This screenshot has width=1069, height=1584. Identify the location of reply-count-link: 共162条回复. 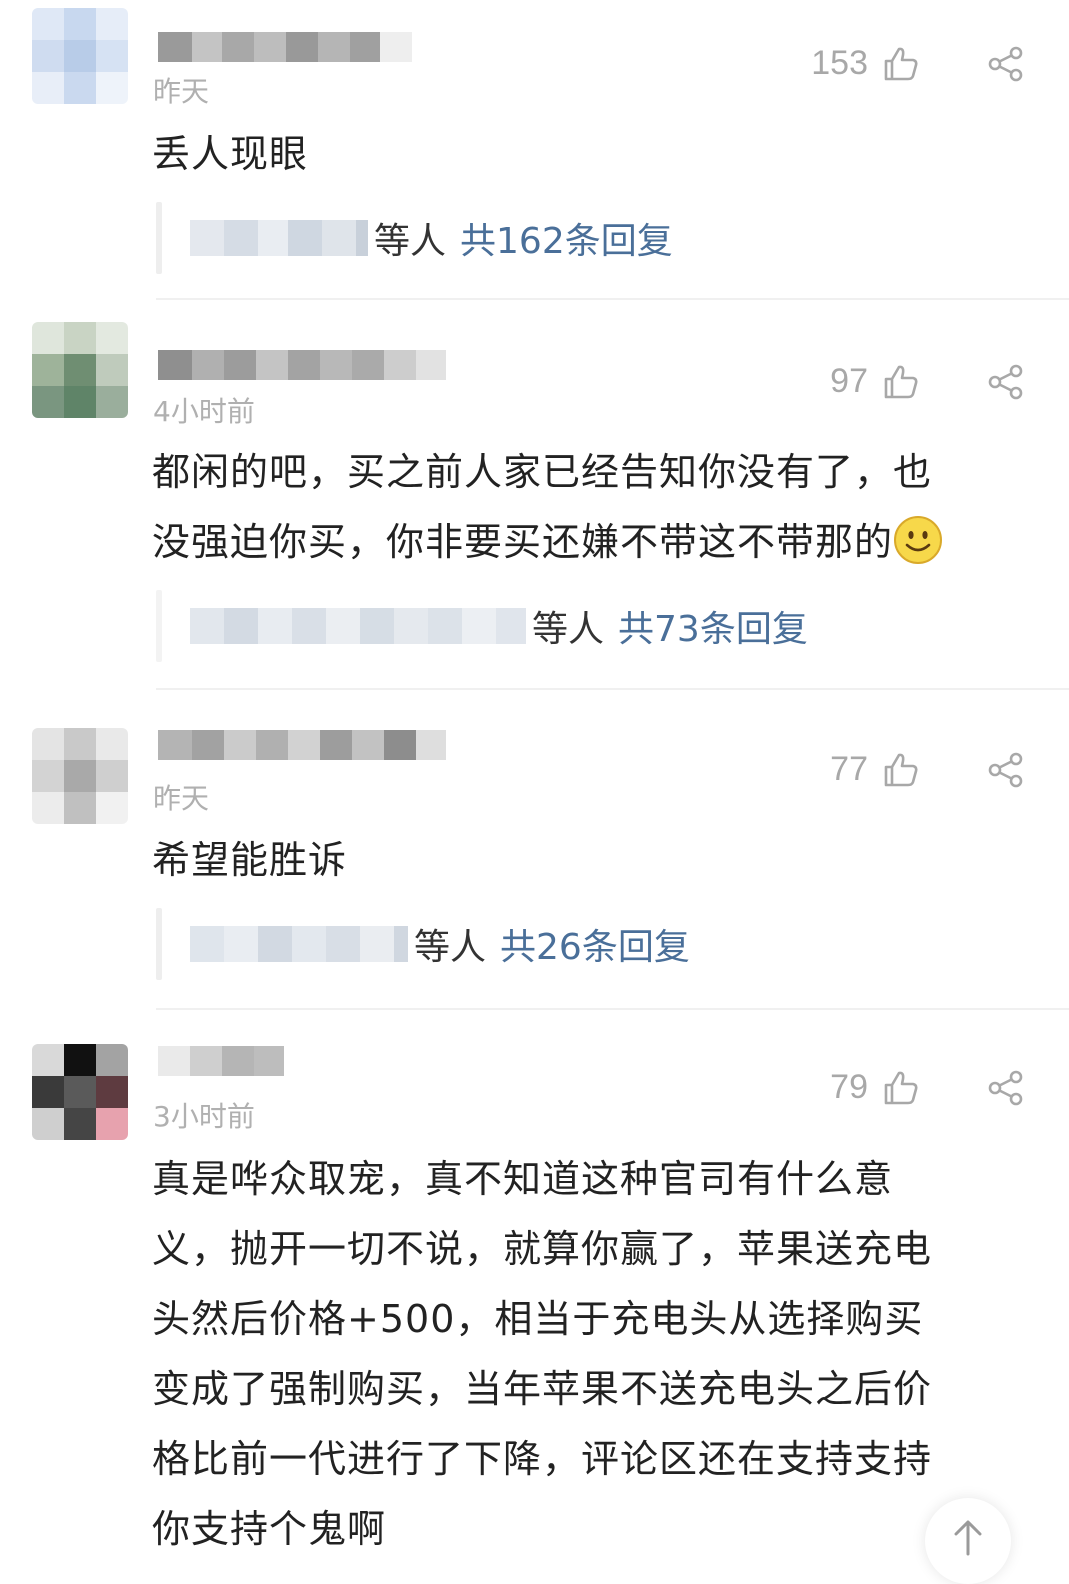
(566, 238).